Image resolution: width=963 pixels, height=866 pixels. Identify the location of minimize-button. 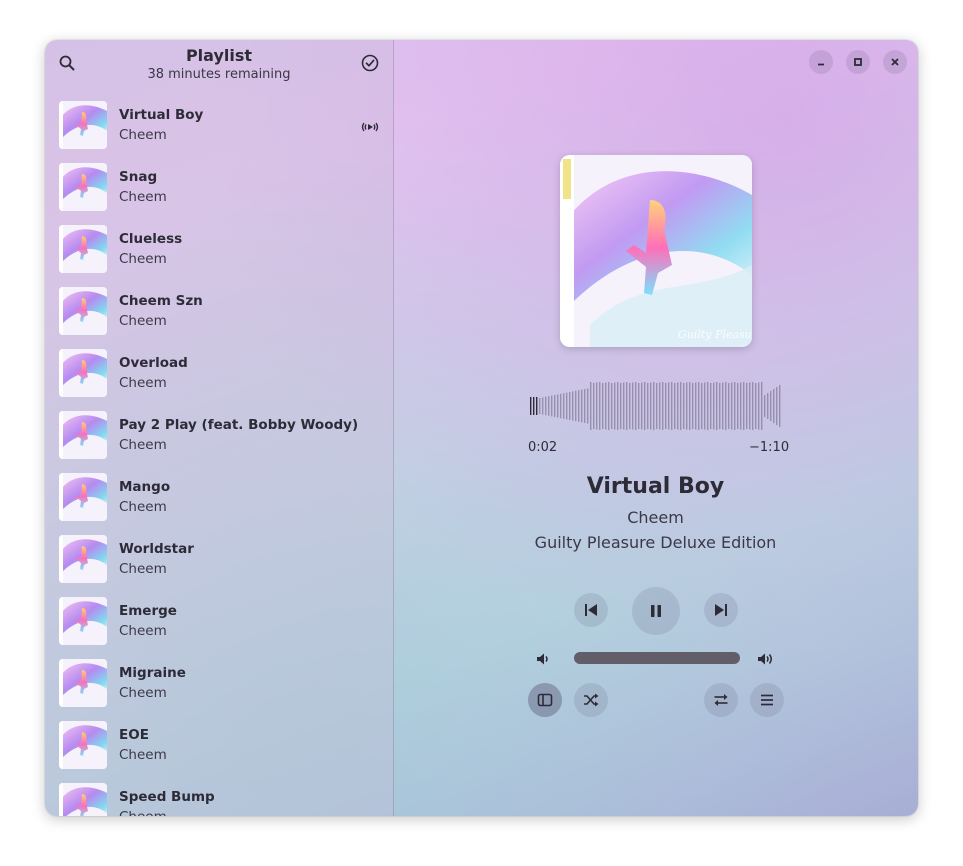
(821, 62).